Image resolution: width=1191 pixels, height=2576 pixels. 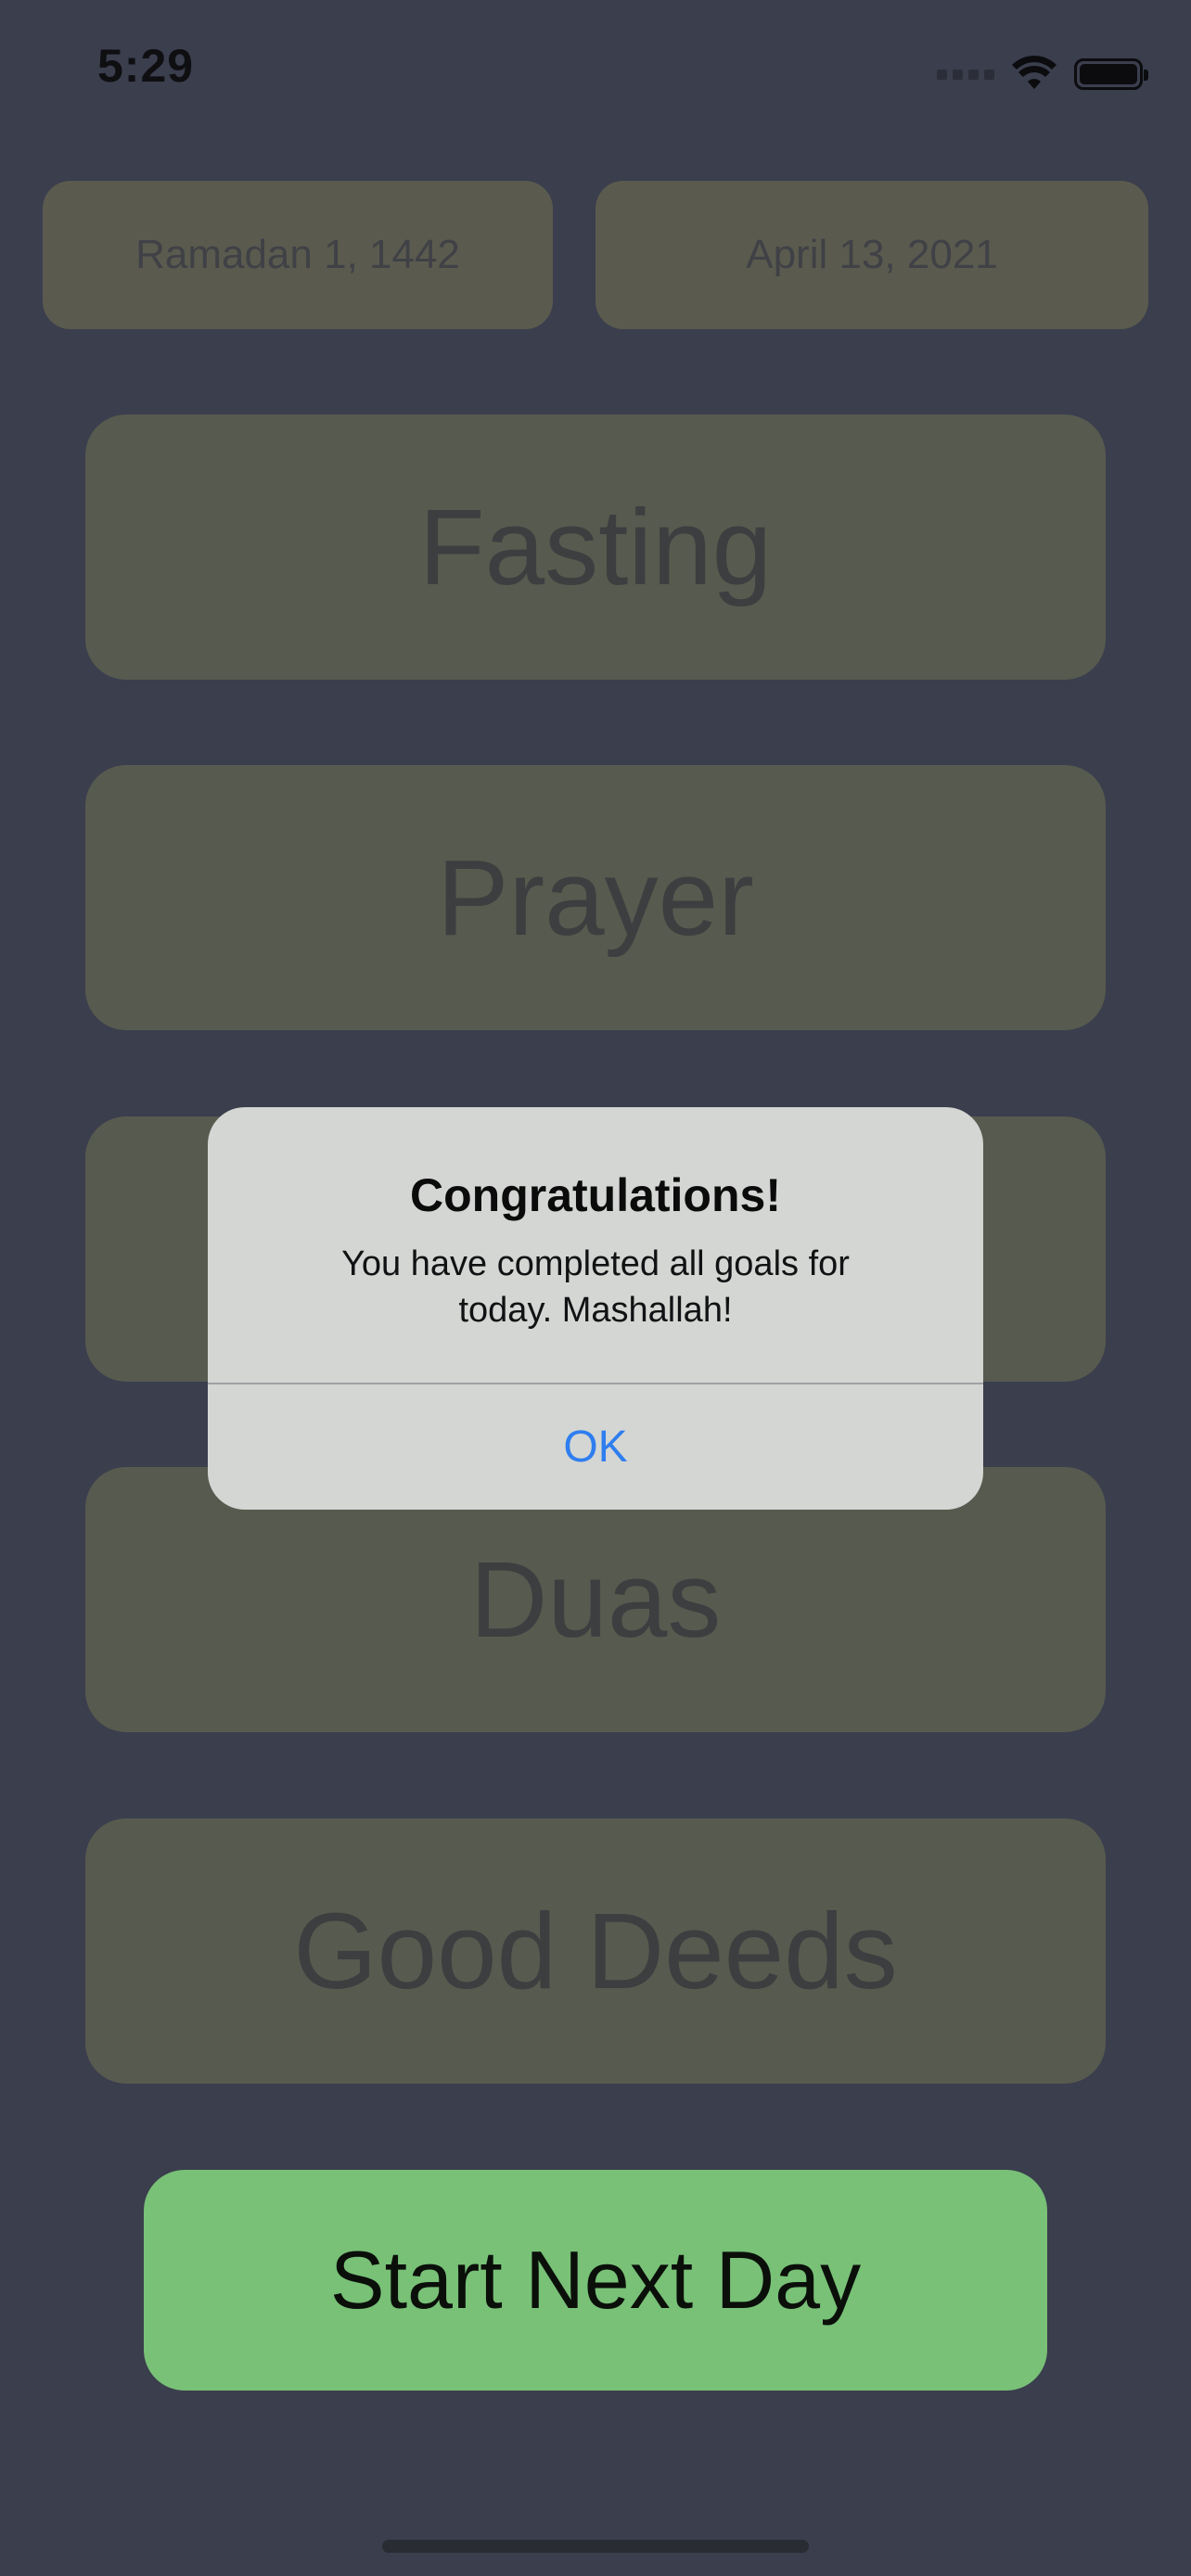 I want to click on home-indicator, so click(x=595, y=2546).